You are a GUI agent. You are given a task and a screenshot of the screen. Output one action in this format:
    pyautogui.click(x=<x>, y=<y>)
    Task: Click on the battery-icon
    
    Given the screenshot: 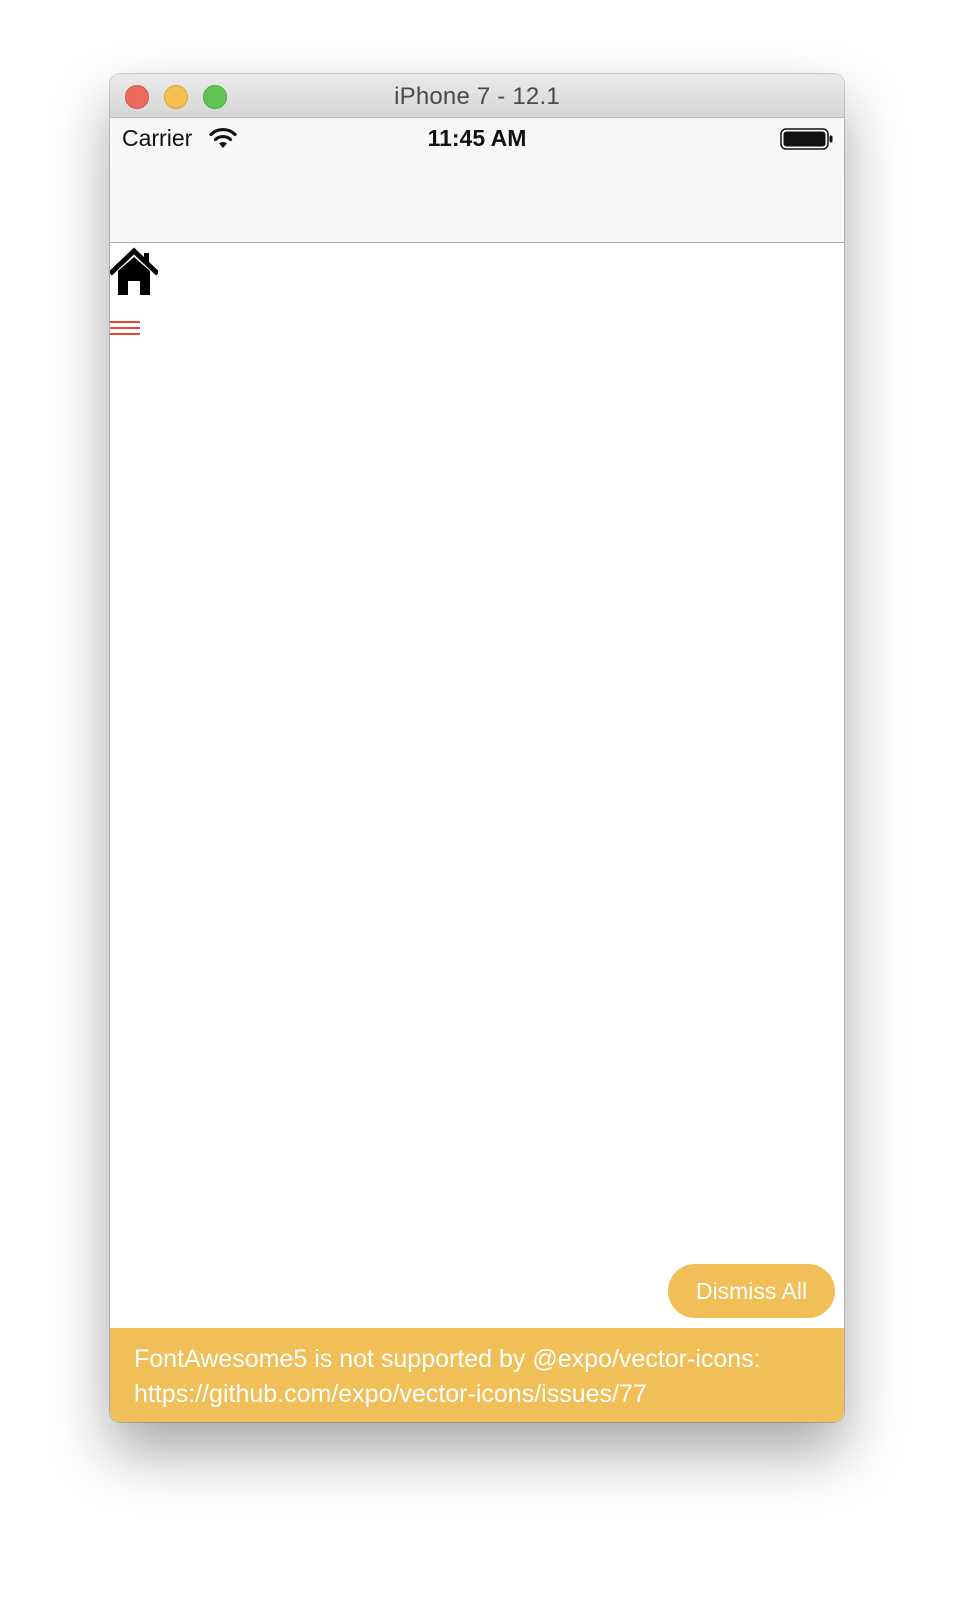 What is the action you would take?
    pyautogui.click(x=806, y=139)
    